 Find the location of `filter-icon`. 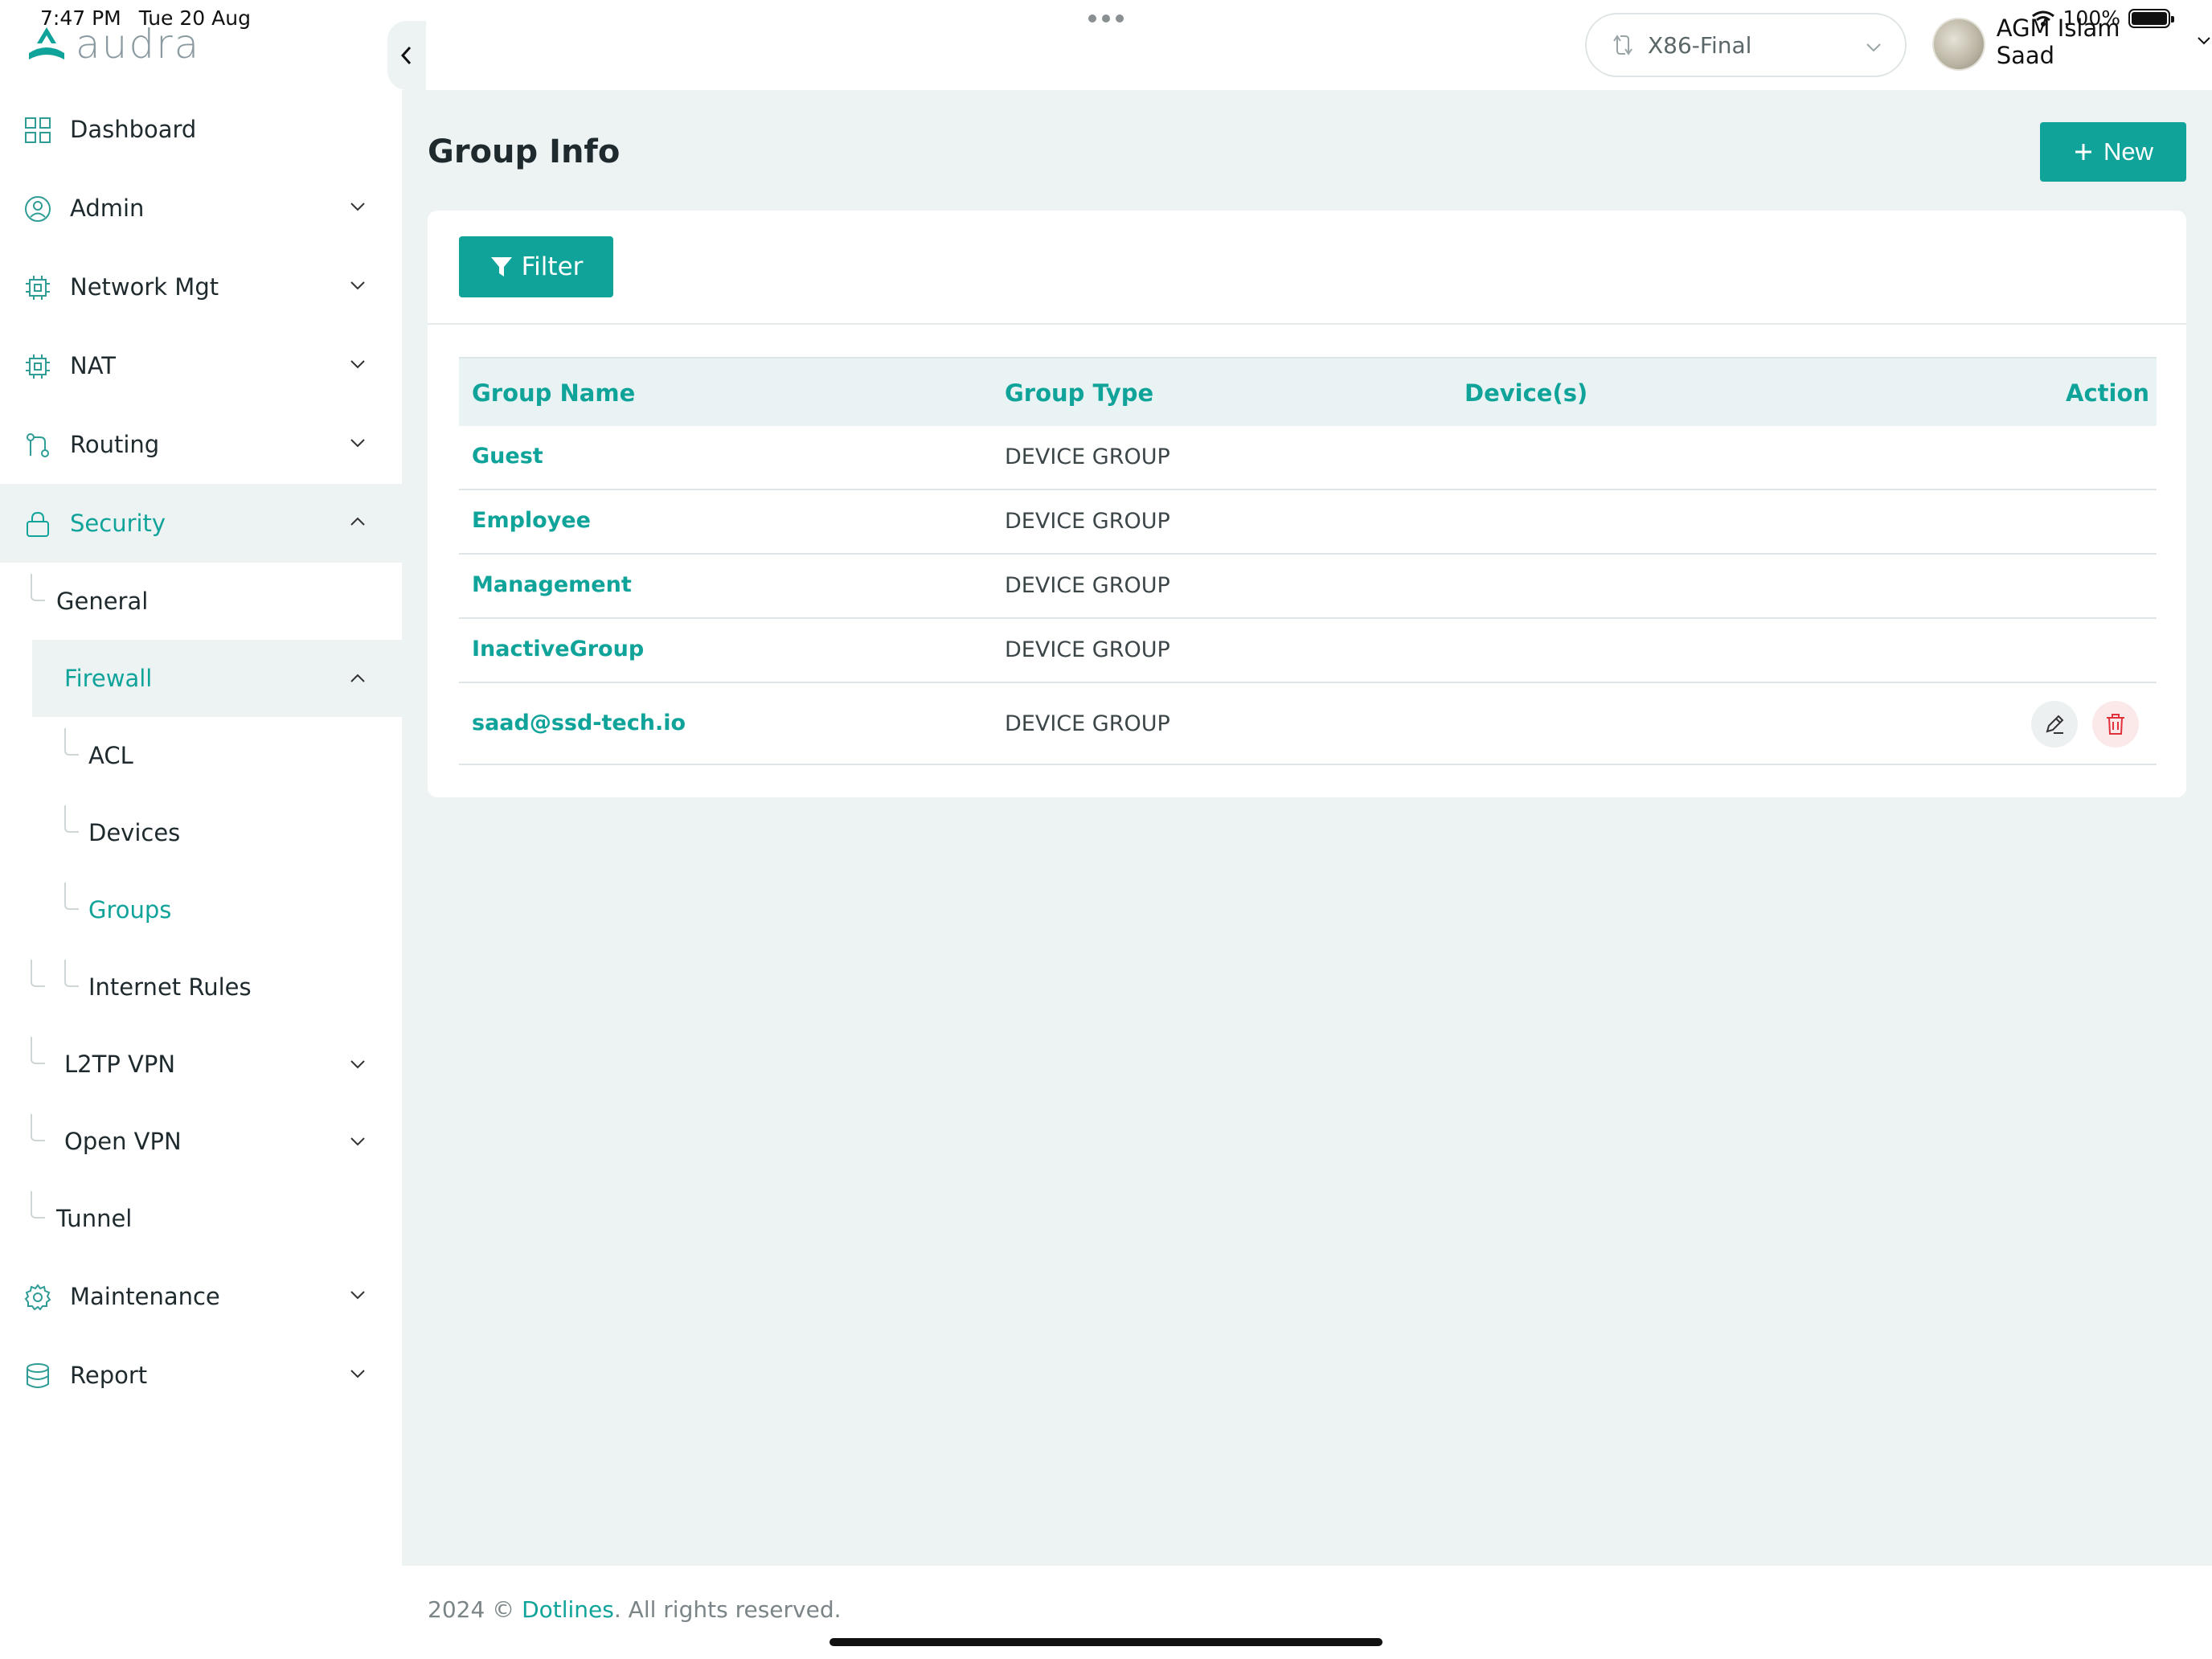

filter-icon is located at coordinates (501, 266).